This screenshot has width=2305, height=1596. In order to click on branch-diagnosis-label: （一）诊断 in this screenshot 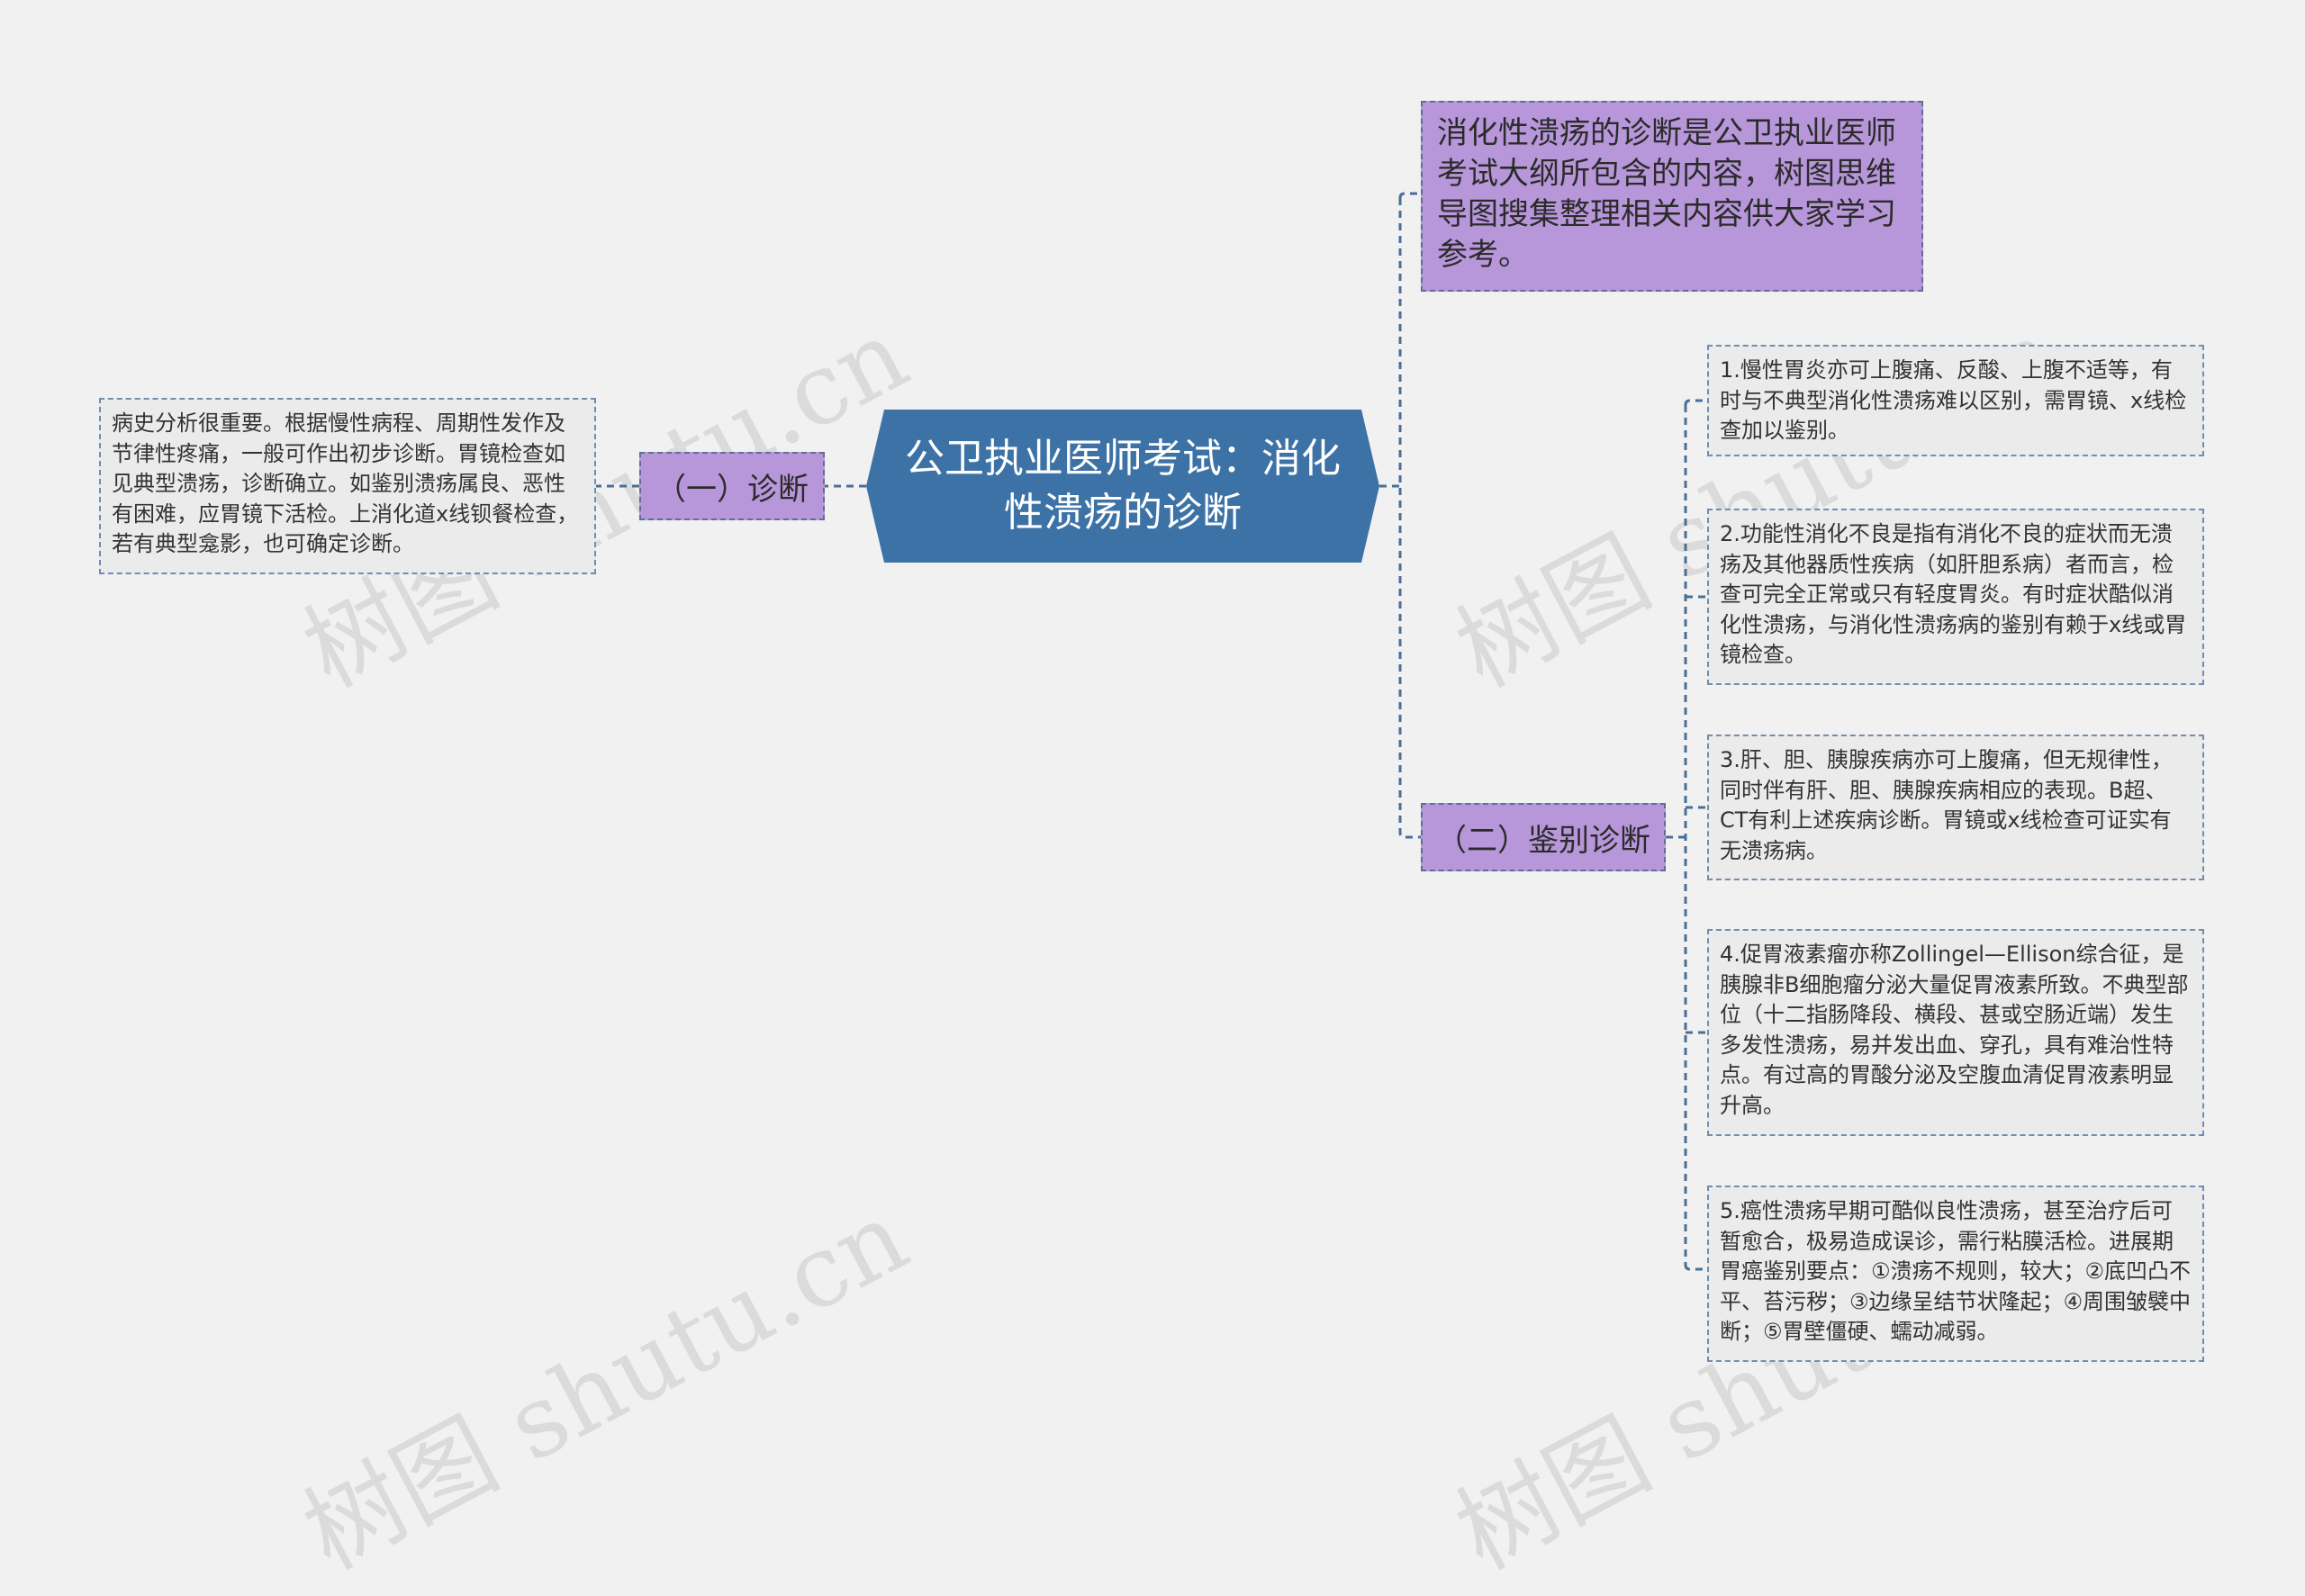, I will do `click(732, 490)`.